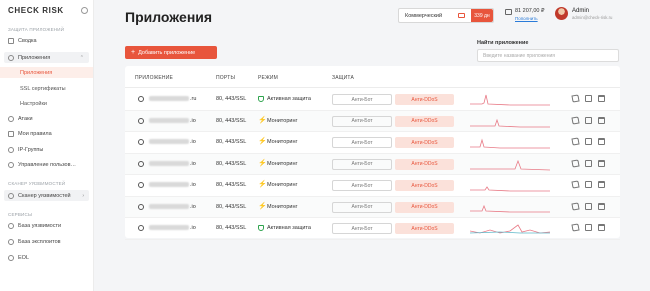 The width and height of the screenshot is (650, 291). What do you see at coordinates (561, 13) in the screenshot?
I see `avatar` at bounding box center [561, 13].